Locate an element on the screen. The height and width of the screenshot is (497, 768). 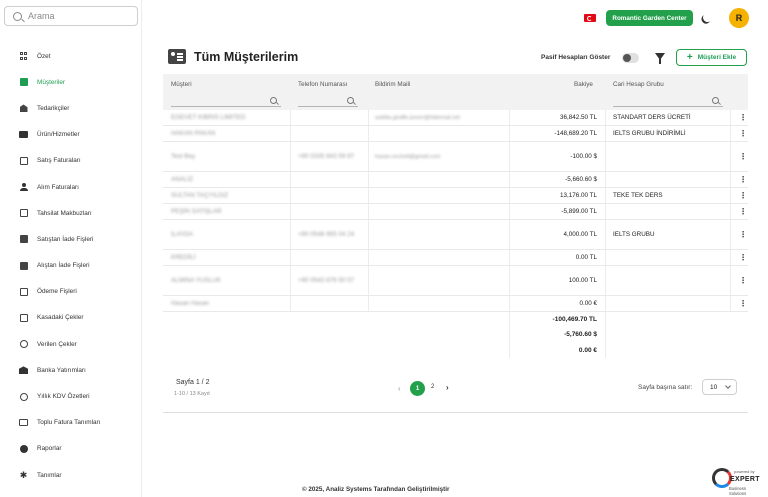
sidebar-item-label: Müşteriler is located at coordinates (51, 82).